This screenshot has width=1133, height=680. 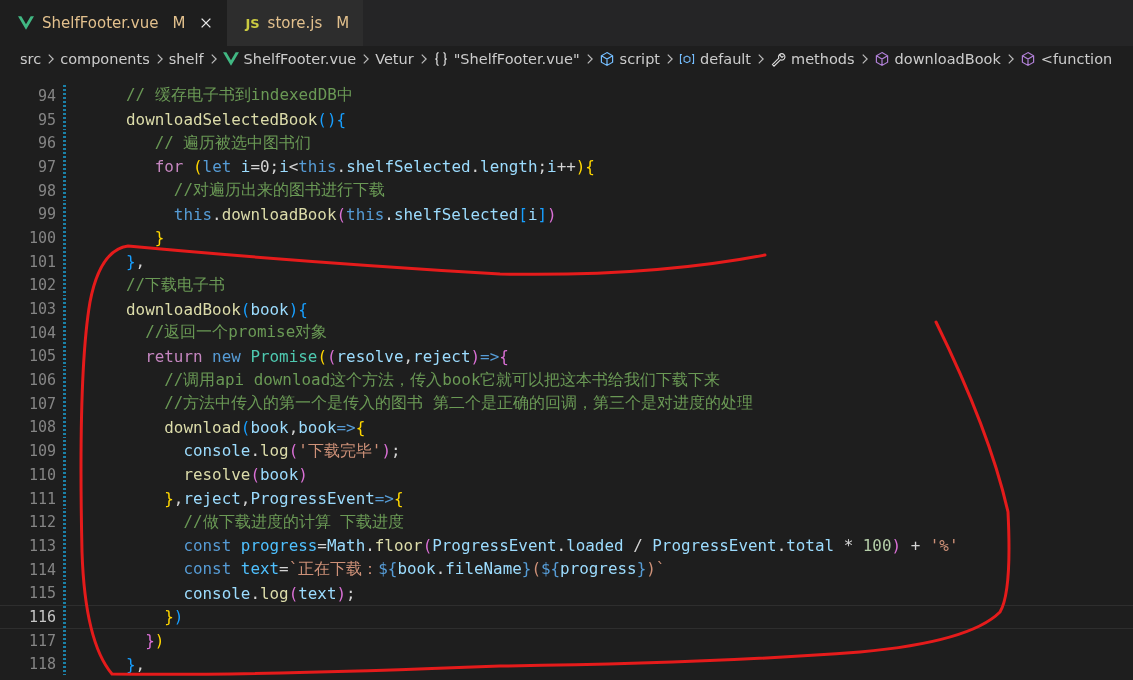 I want to click on line-number: 95, so click(x=46, y=119).